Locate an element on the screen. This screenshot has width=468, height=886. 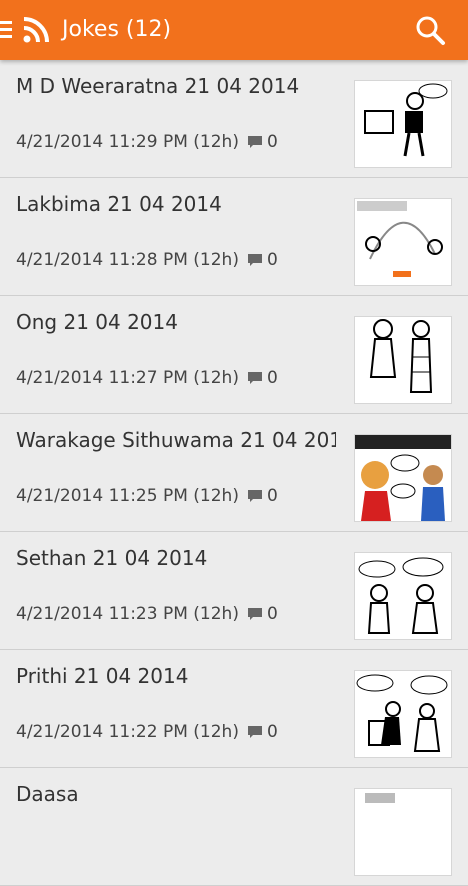
item-meta: 4/21/2014 11:28 PM (12h) 0 is located at coordinates (147, 260).